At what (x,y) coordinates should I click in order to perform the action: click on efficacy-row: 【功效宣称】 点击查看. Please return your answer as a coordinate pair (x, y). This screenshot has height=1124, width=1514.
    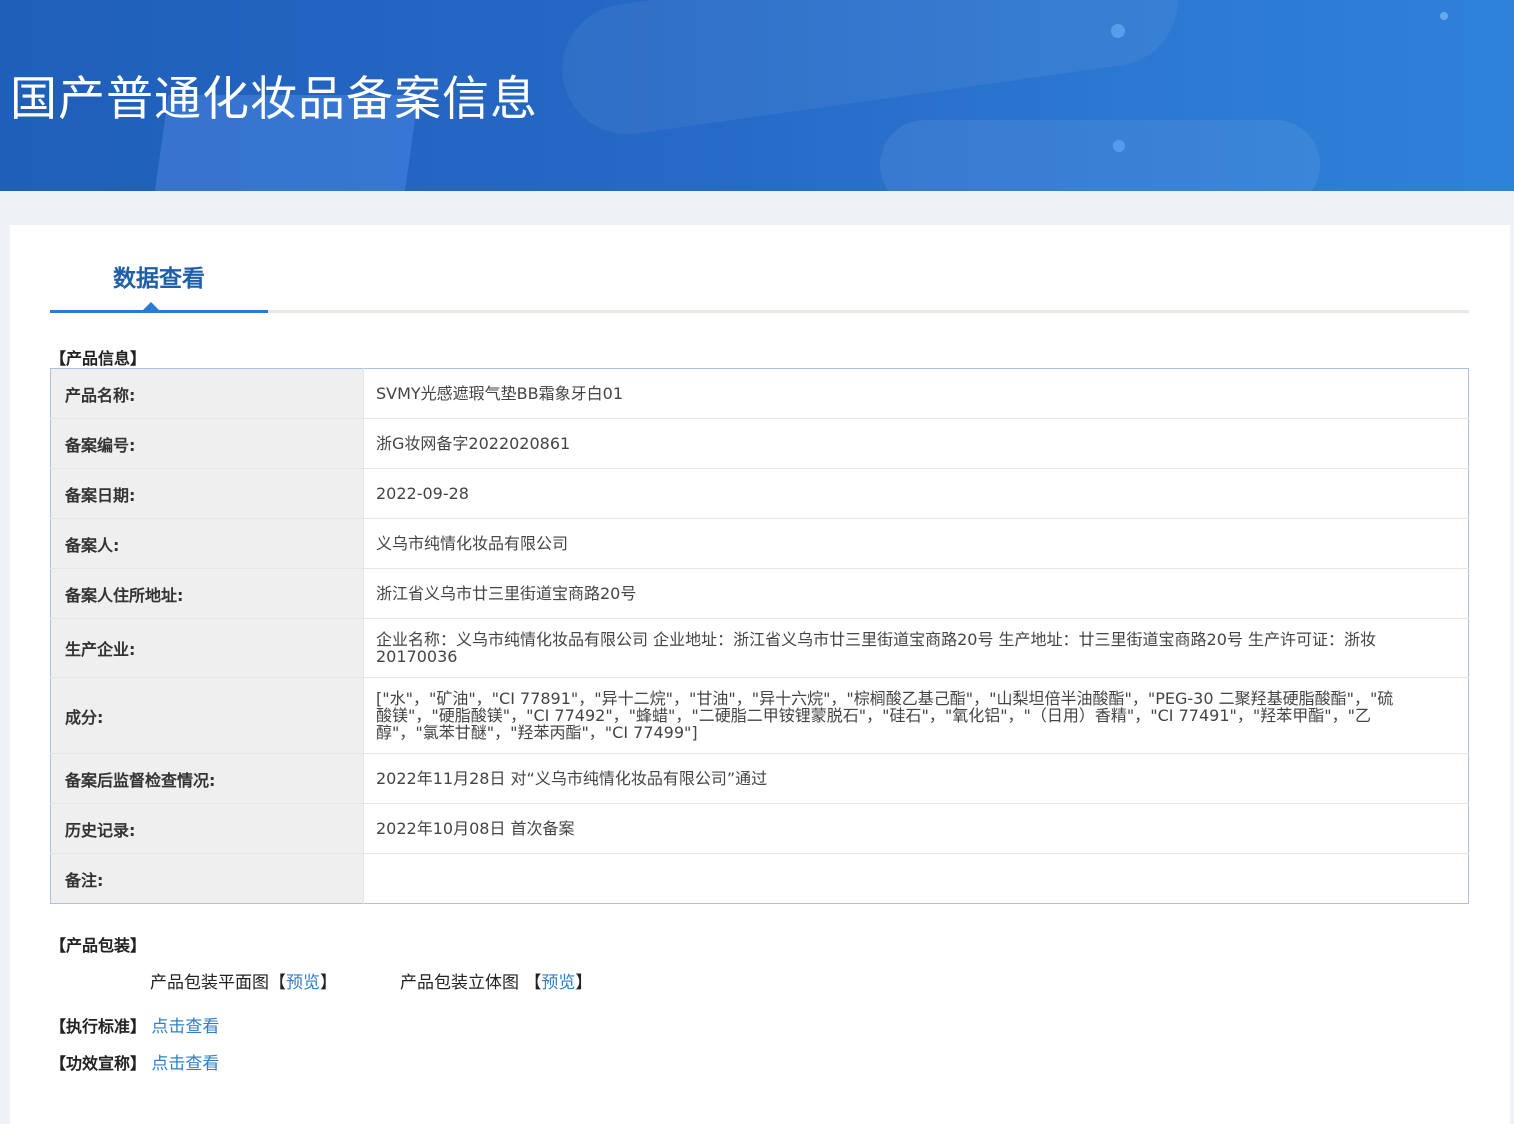
    Looking at the image, I should click on (134, 1061).